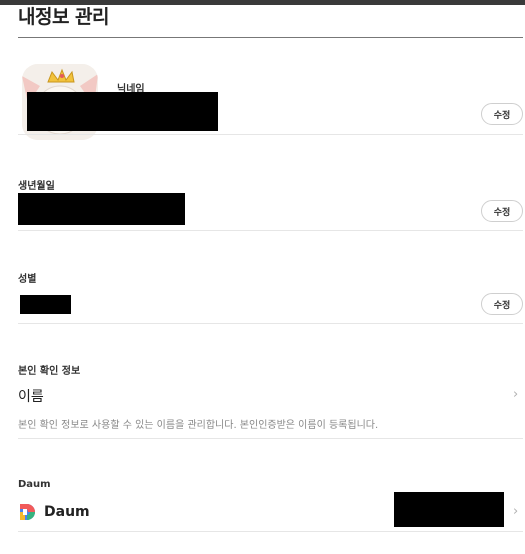 Image resolution: width=525 pixels, height=554 pixels. What do you see at coordinates (101, 209) in the screenshot?
I see `birthday-value-redacted` at bounding box center [101, 209].